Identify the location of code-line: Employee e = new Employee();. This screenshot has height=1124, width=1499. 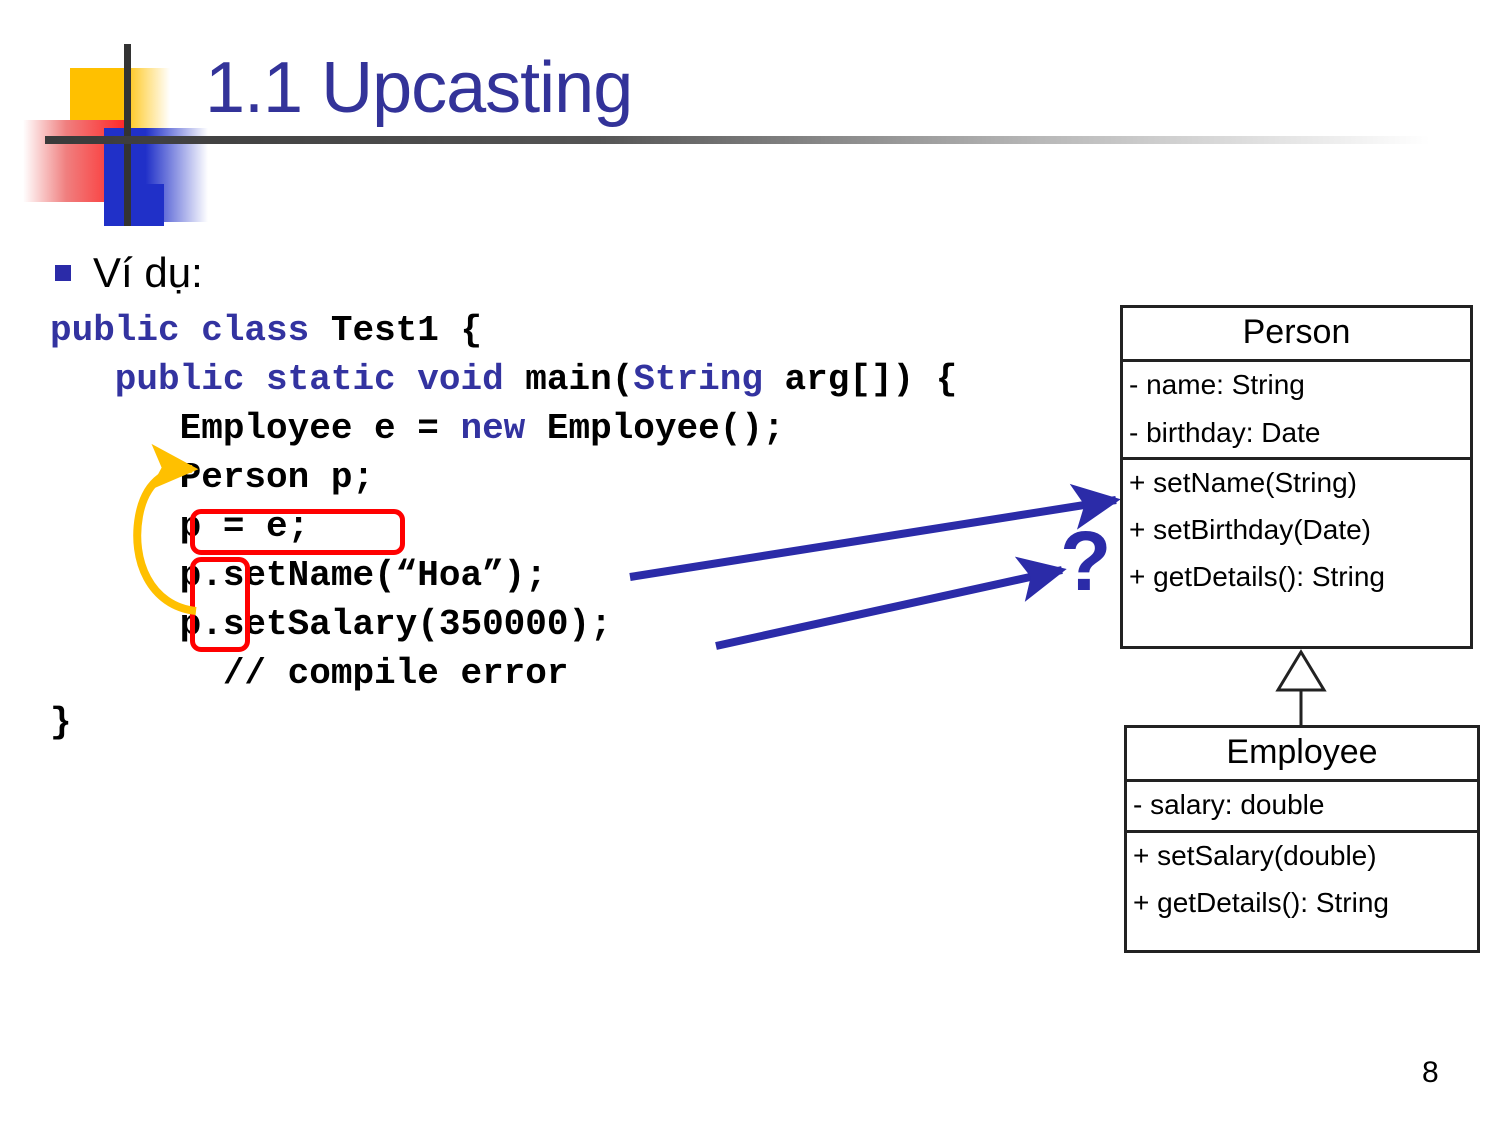
(503, 428).